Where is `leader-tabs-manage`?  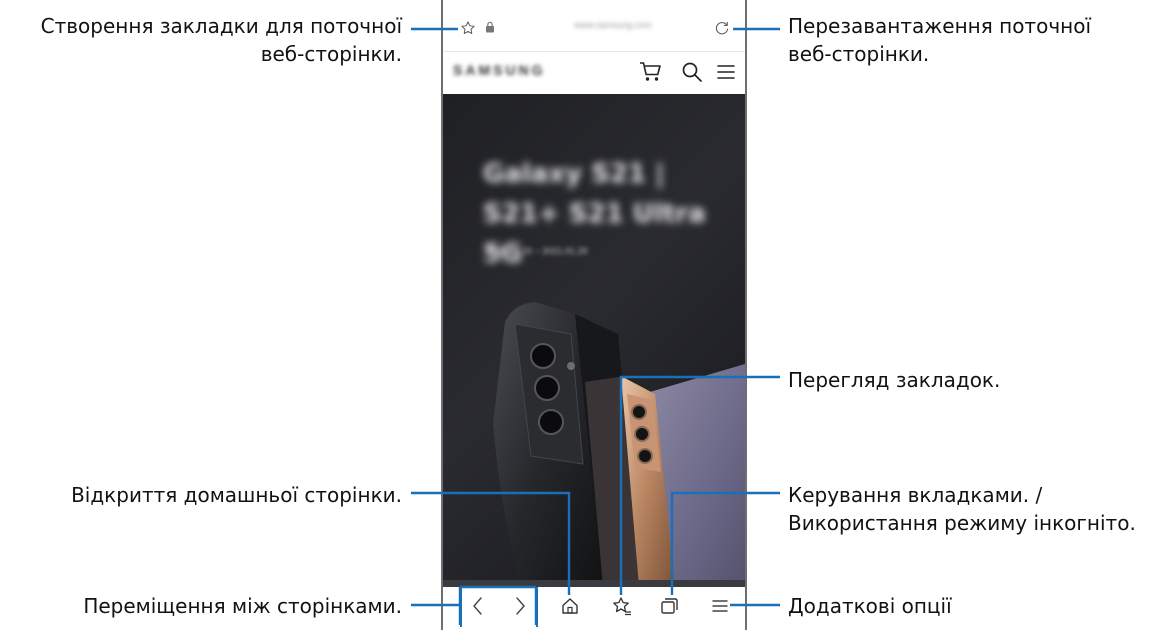 leader-tabs-manage is located at coordinates (725, 543).